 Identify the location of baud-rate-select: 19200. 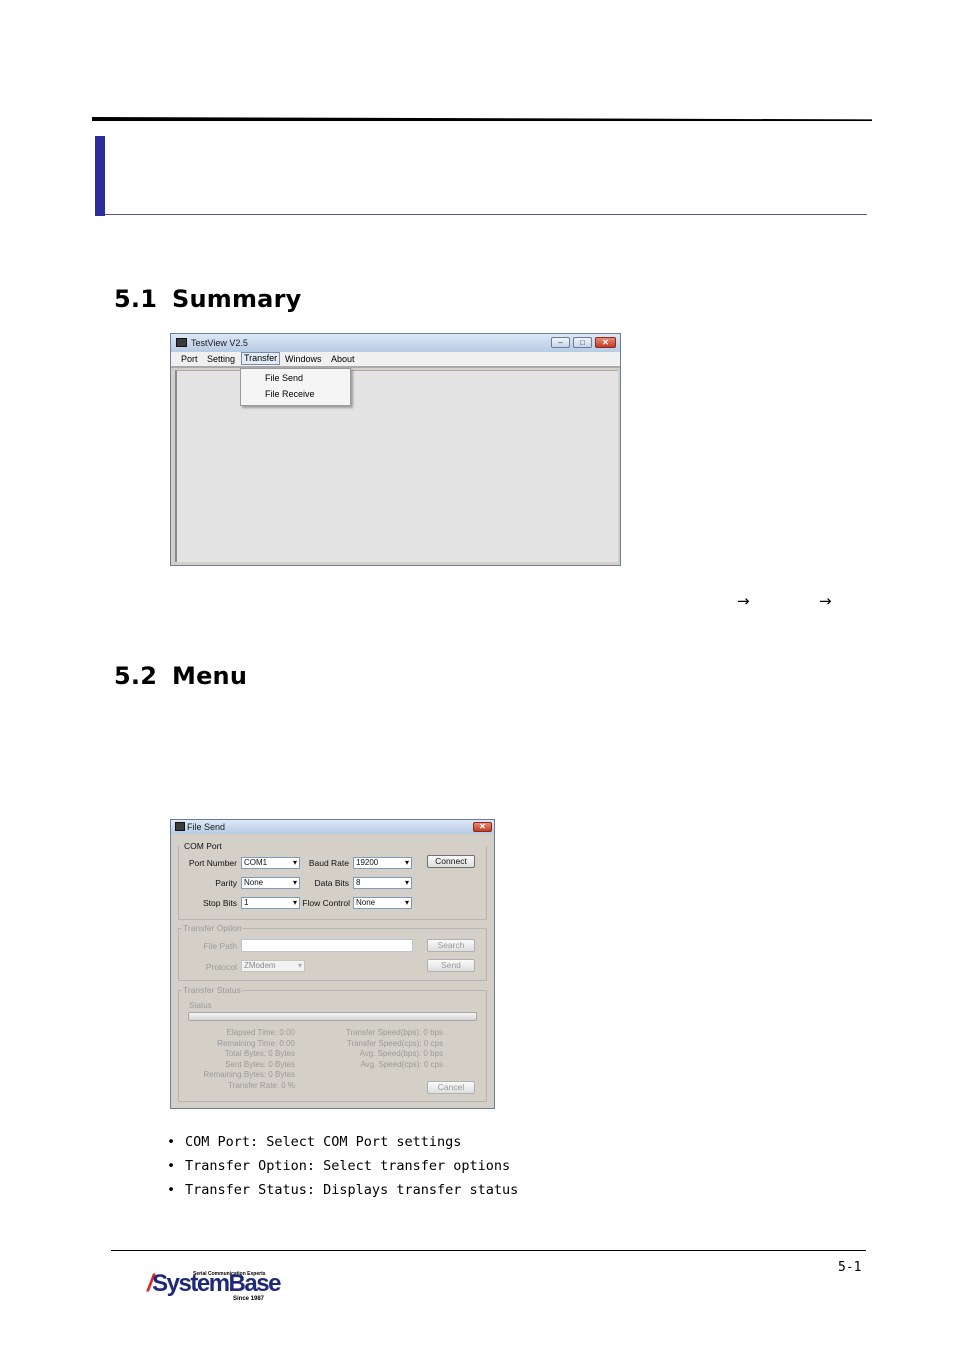
(382, 863).